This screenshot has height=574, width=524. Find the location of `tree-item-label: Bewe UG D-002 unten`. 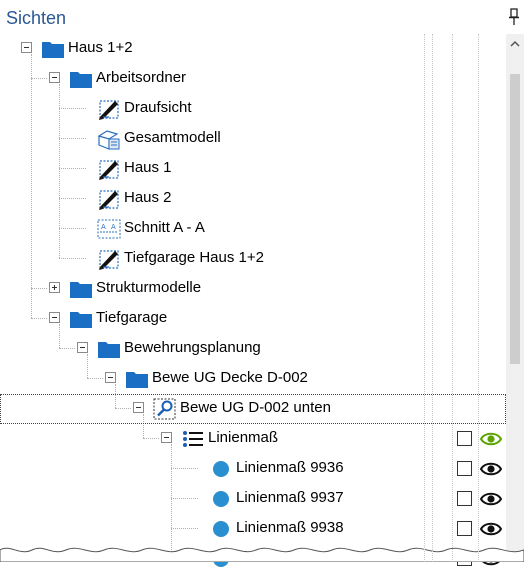

tree-item-label: Bewe UG D-002 unten is located at coordinates (255, 407).